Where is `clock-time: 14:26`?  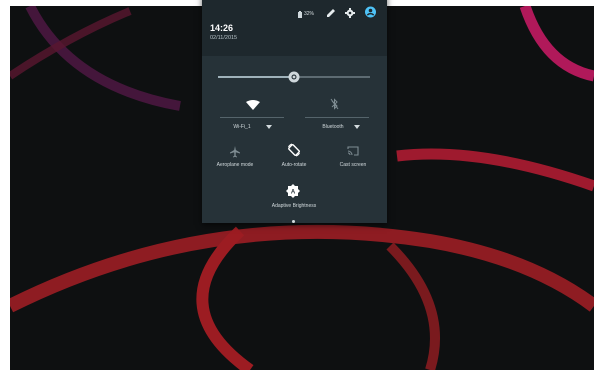
clock-time: 14:26 is located at coordinates (221, 28).